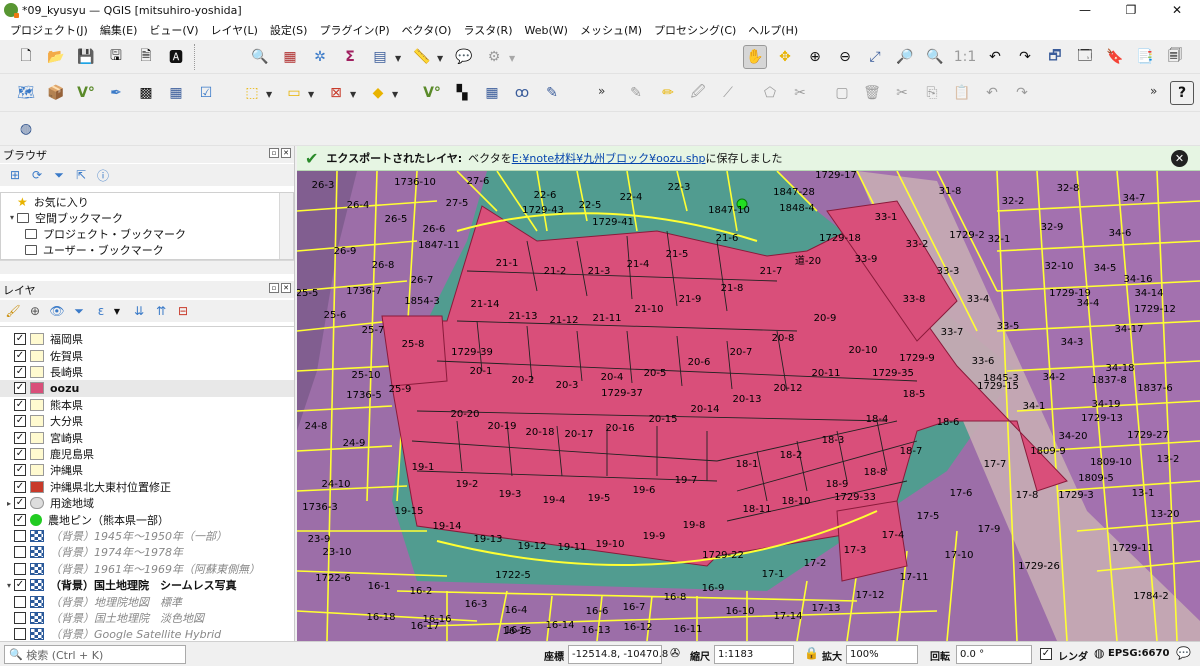 This screenshot has width=1200, height=666. What do you see at coordinates (57, 311) in the screenshot?
I see `visibility-eye-icon: 👁` at bounding box center [57, 311].